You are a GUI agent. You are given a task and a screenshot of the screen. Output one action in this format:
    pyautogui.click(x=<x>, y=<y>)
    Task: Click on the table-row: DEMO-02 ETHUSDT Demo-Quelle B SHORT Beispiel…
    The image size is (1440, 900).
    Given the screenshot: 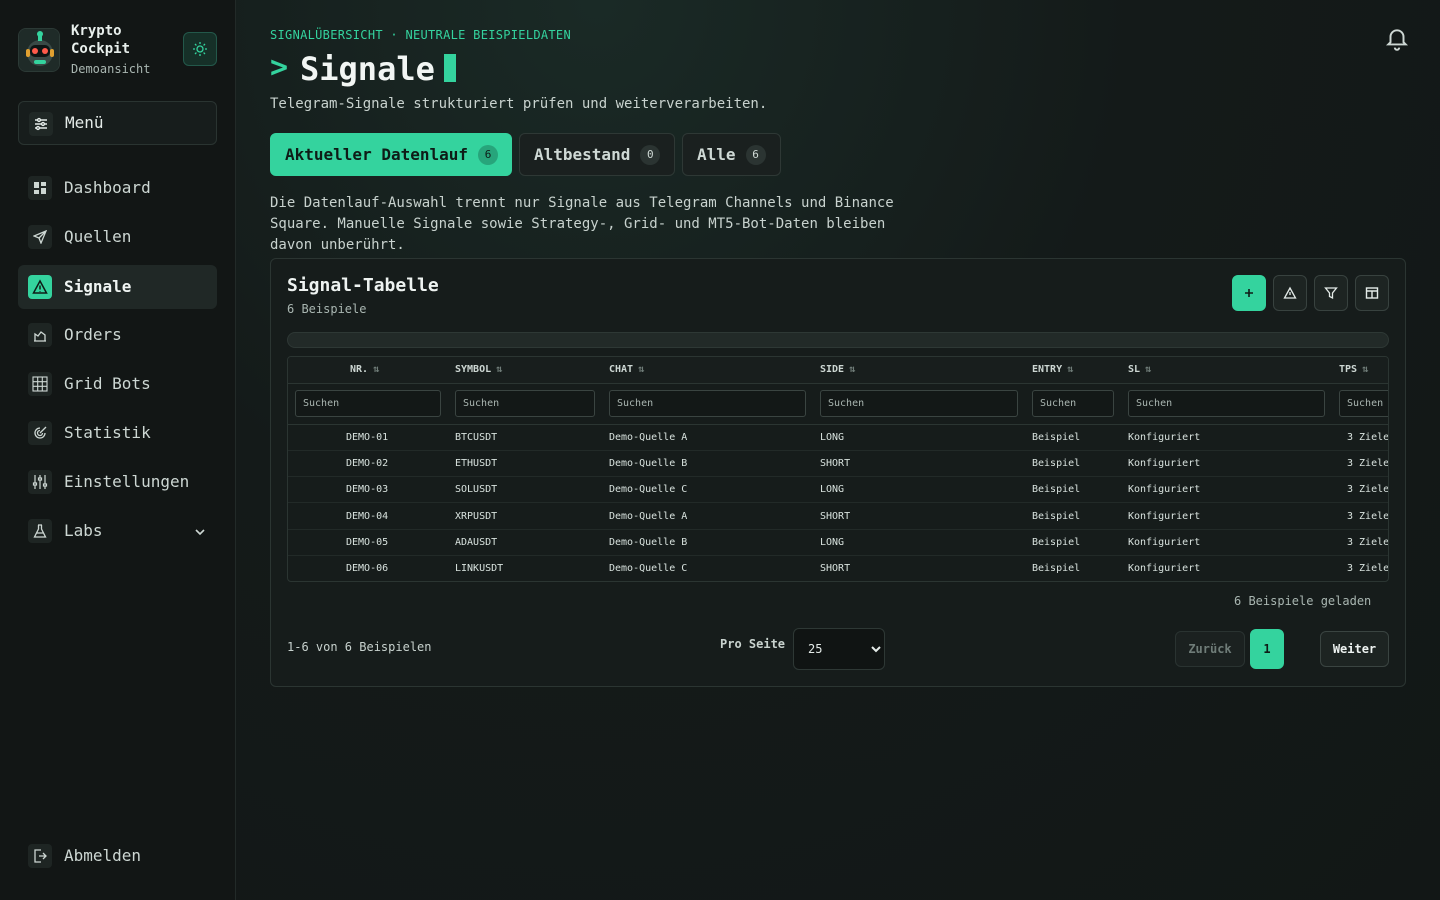 What is the action you would take?
    pyautogui.click(x=838, y=464)
    